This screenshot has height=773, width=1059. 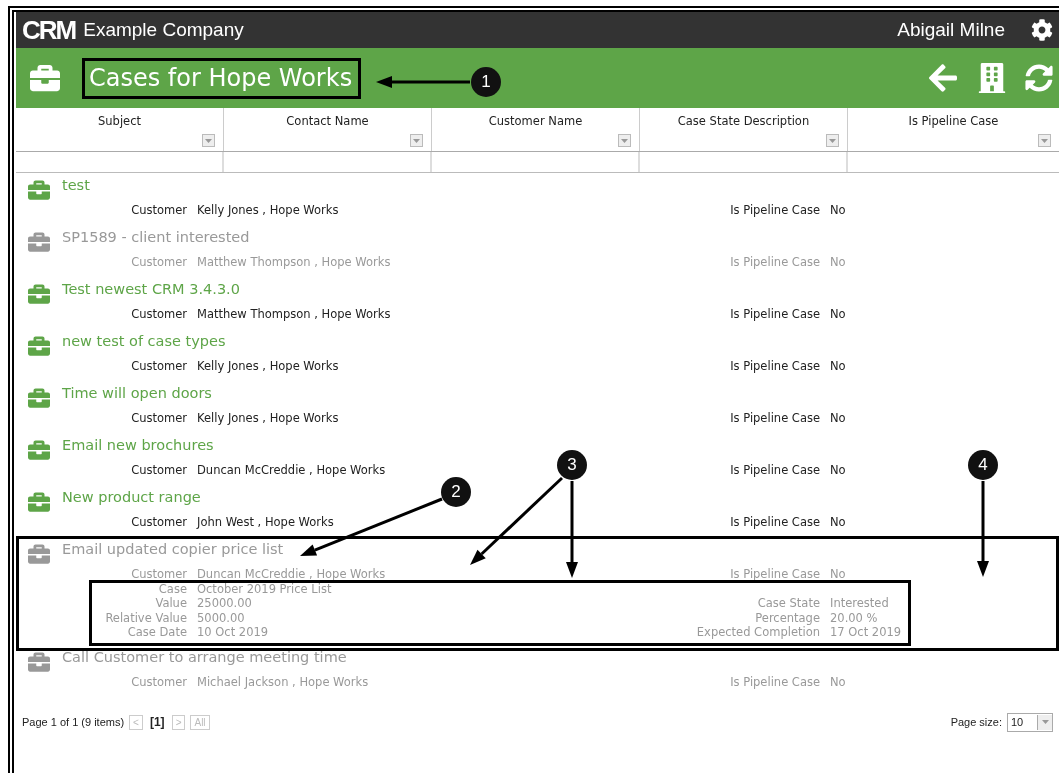 What do you see at coordinates (1030, 722) in the screenshot?
I see `page-size-select: 10` at bounding box center [1030, 722].